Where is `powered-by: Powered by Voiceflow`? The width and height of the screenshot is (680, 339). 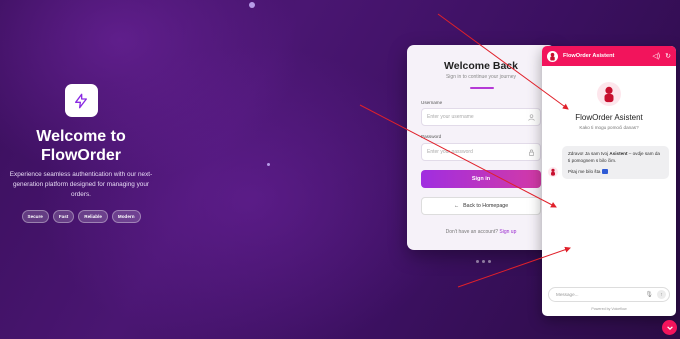
powered-by: Powered by Voiceflow is located at coordinates (609, 309).